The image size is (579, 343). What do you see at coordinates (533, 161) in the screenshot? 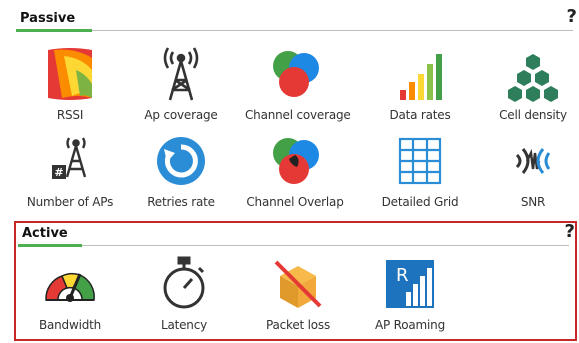
I see `snr-wave-icon` at bounding box center [533, 161].